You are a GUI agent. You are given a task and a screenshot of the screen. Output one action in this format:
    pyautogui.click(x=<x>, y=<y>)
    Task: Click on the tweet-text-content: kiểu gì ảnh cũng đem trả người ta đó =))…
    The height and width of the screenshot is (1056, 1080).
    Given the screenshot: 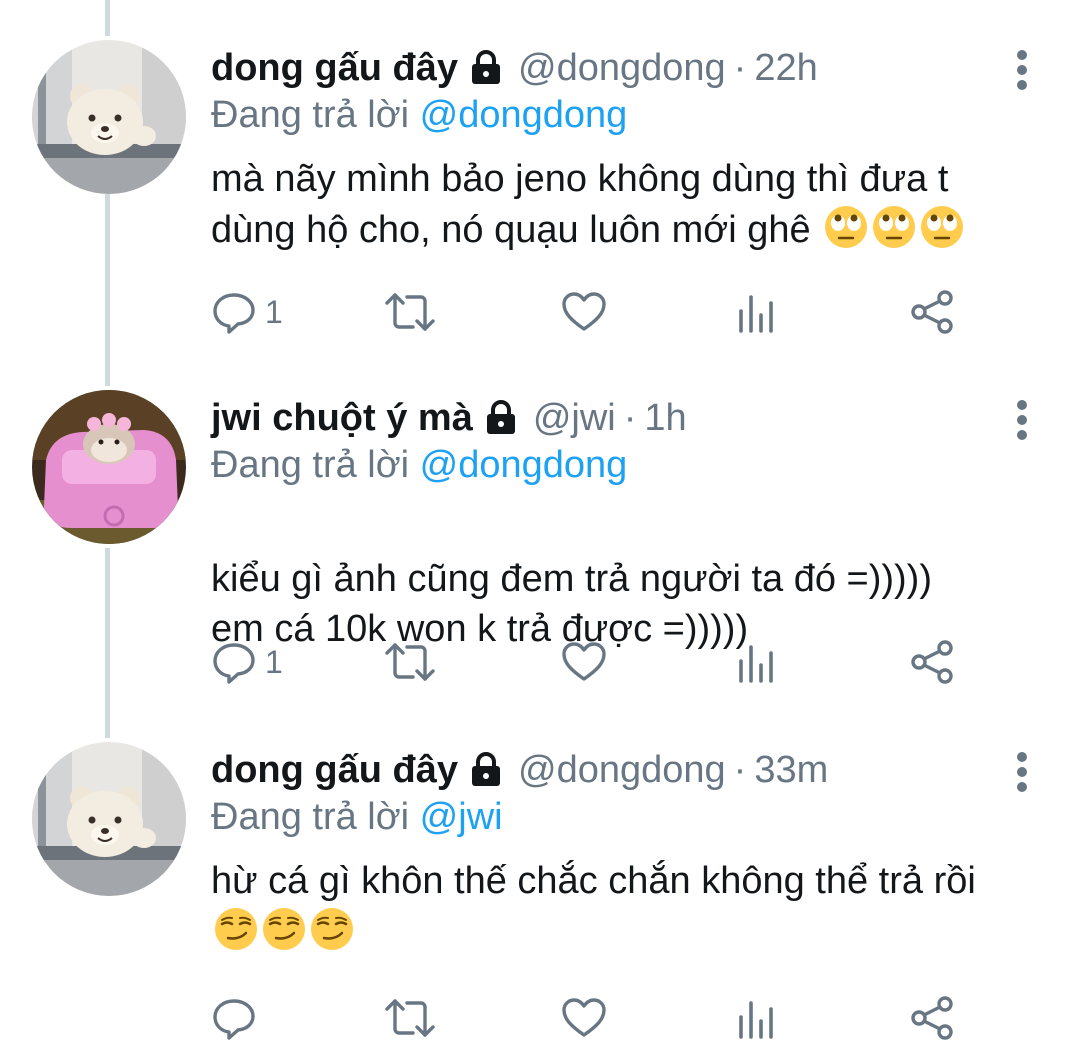 What is the action you would take?
    pyautogui.click(x=571, y=604)
    